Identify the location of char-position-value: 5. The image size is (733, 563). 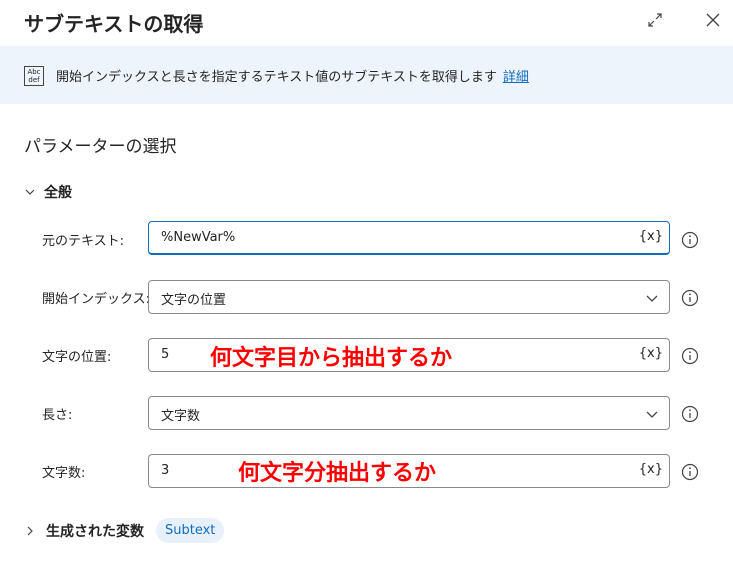
(165, 354).